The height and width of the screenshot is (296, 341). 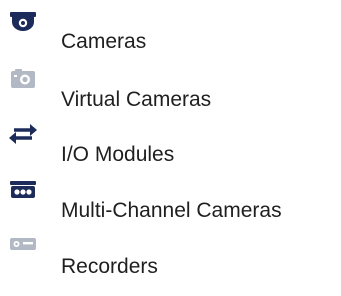 What do you see at coordinates (23, 247) in the screenshot?
I see `recorder-icon` at bounding box center [23, 247].